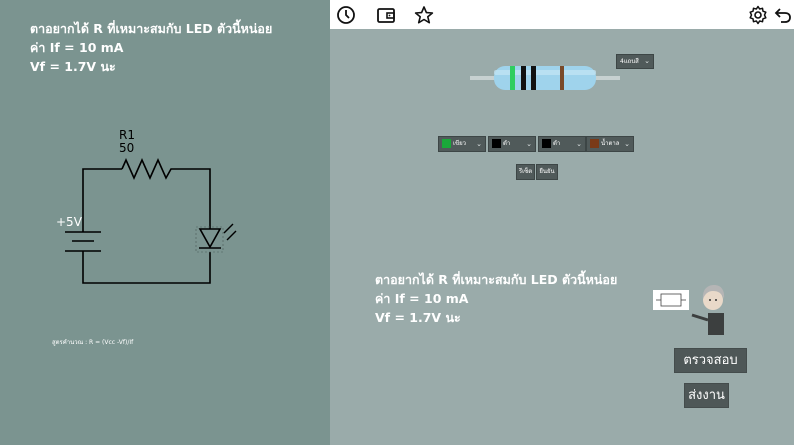 Image resolution: width=794 pixels, height=445 pixels. What do you see at coordinates (706, 395) in the screenshot?
I see `submit-button: ส่งงาน` at bounding box center [706, 395].